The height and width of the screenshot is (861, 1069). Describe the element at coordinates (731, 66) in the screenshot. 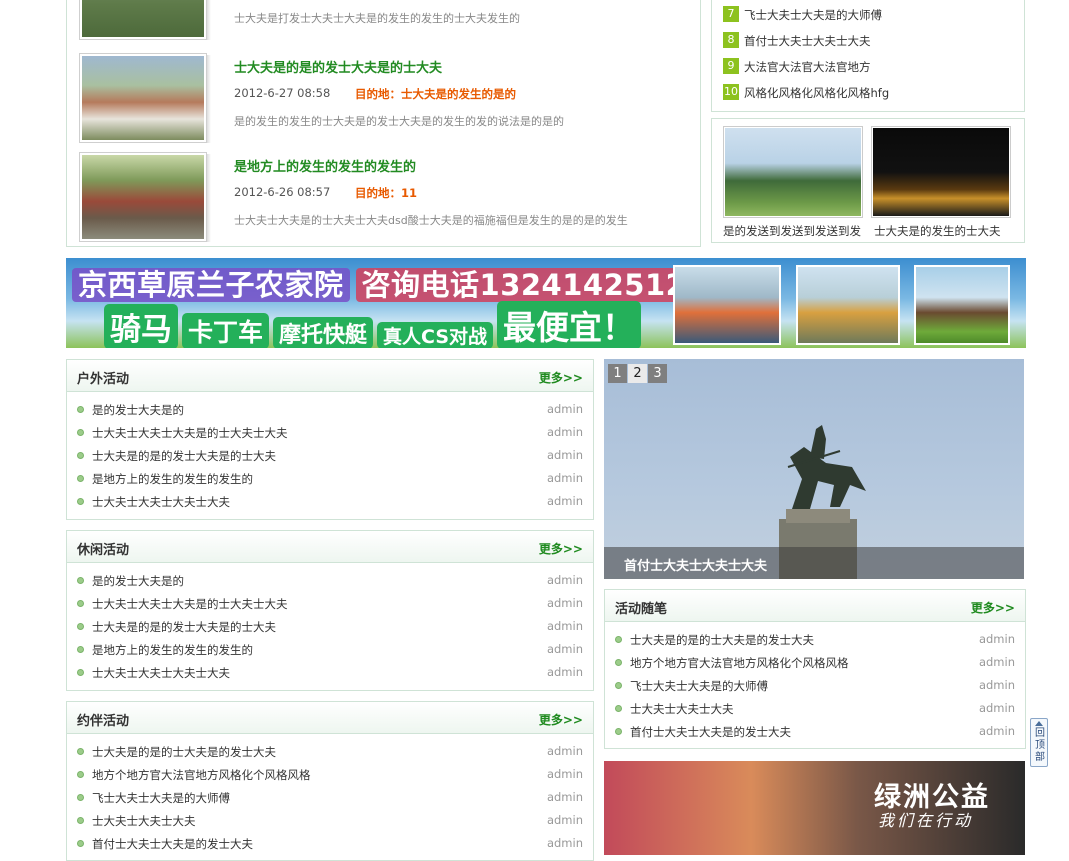

I see `rank-number-badge: 9` at that location.